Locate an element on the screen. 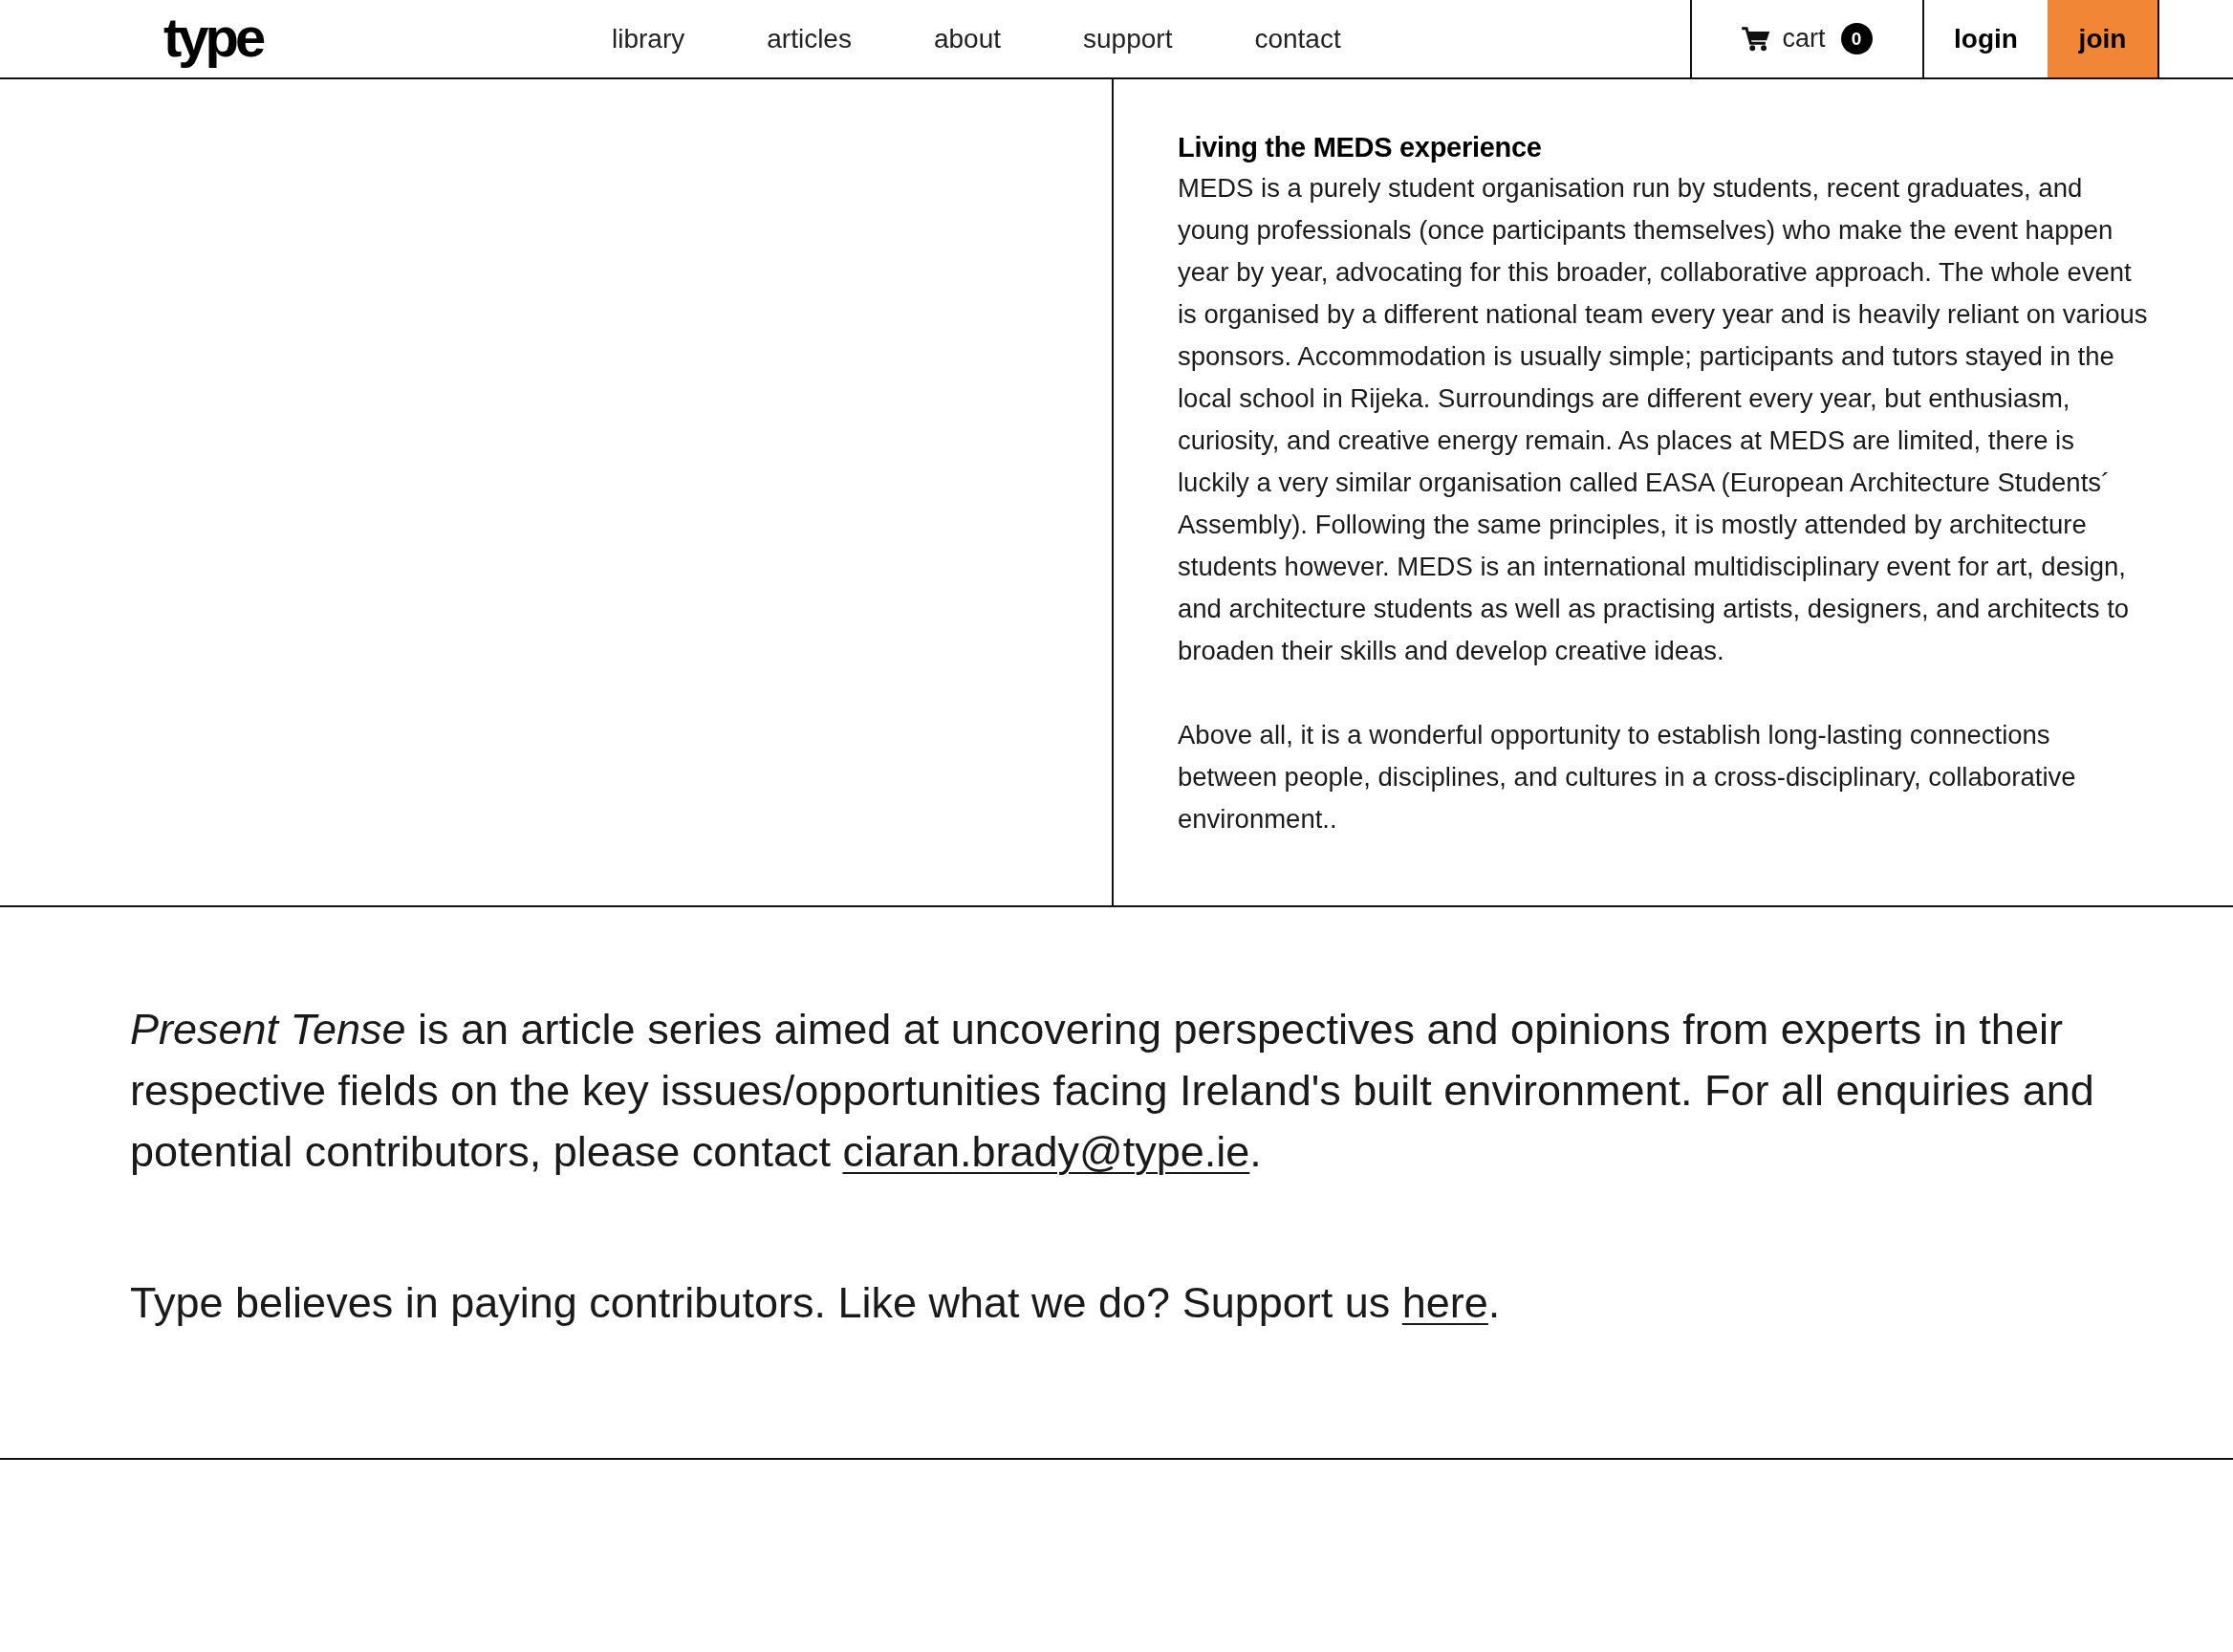  join-button: join is located at coordinates (2103, 38).